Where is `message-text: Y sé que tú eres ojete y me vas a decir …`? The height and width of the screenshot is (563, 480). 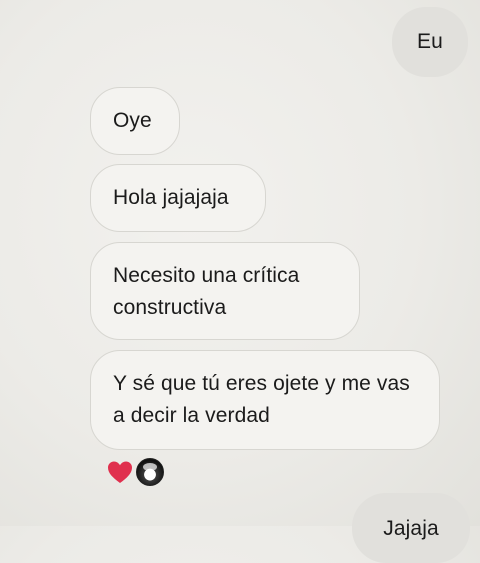
message-text: Y sé que tú eres ojete y me vas a decir … is located at coordinates (261, 399).